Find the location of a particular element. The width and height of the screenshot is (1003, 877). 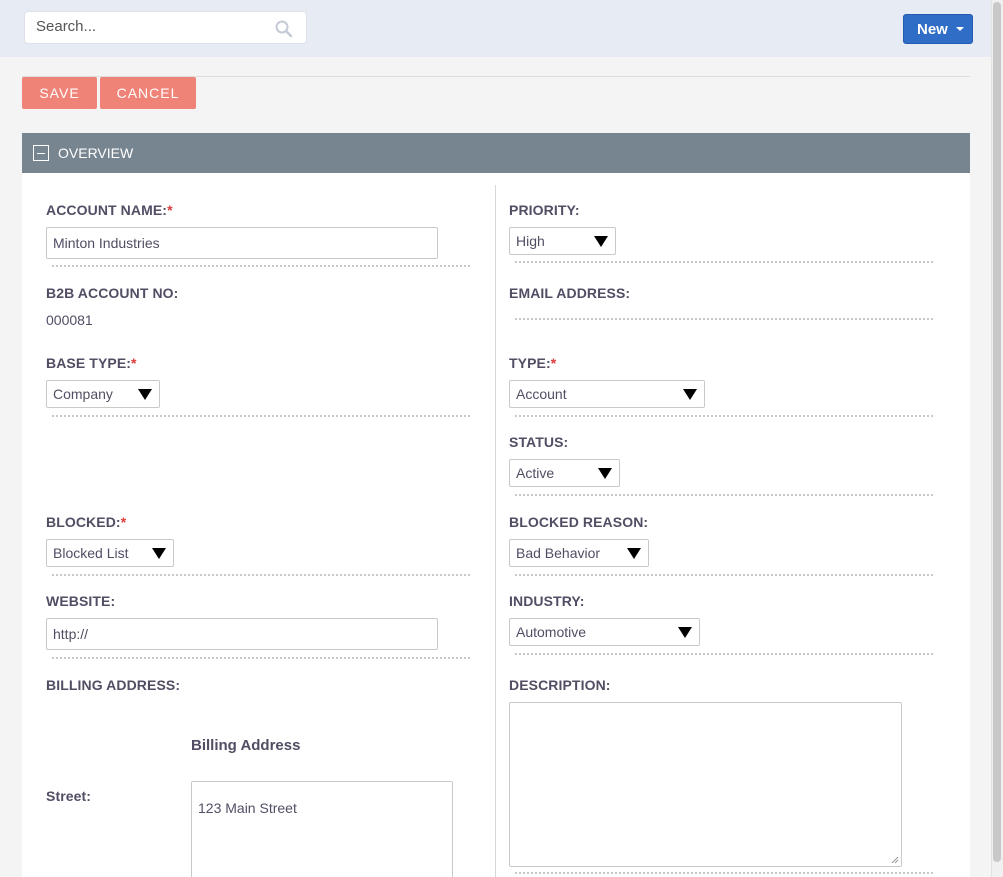

blocked-reason-value: Bad Behavior is located at coordinates (558, 553).